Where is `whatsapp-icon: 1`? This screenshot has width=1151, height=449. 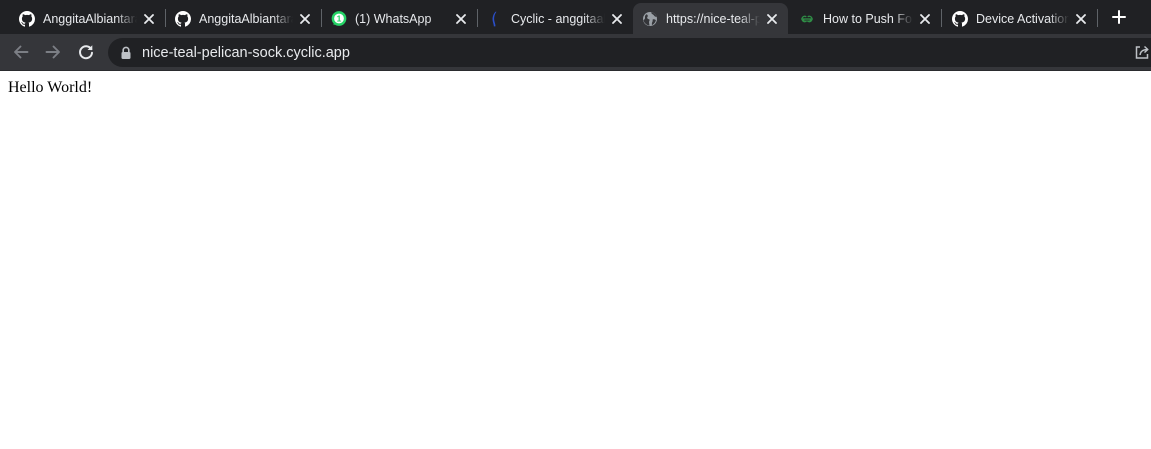 whatsapp-icon: 1 is located at coordinates (339, 19).